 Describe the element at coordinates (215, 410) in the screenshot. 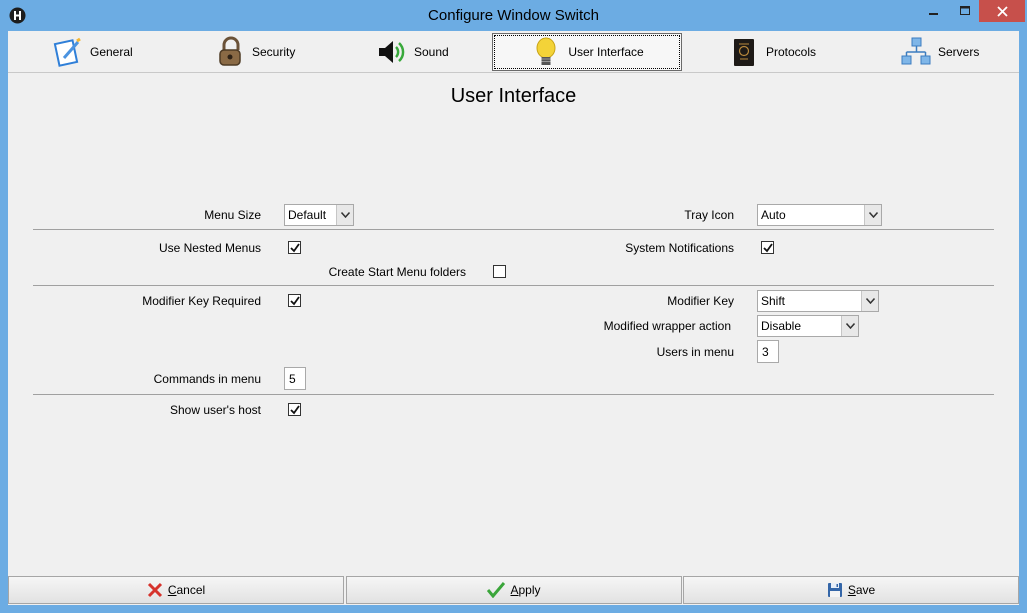

I see `show-users-host-label: Show user's host` at that location.